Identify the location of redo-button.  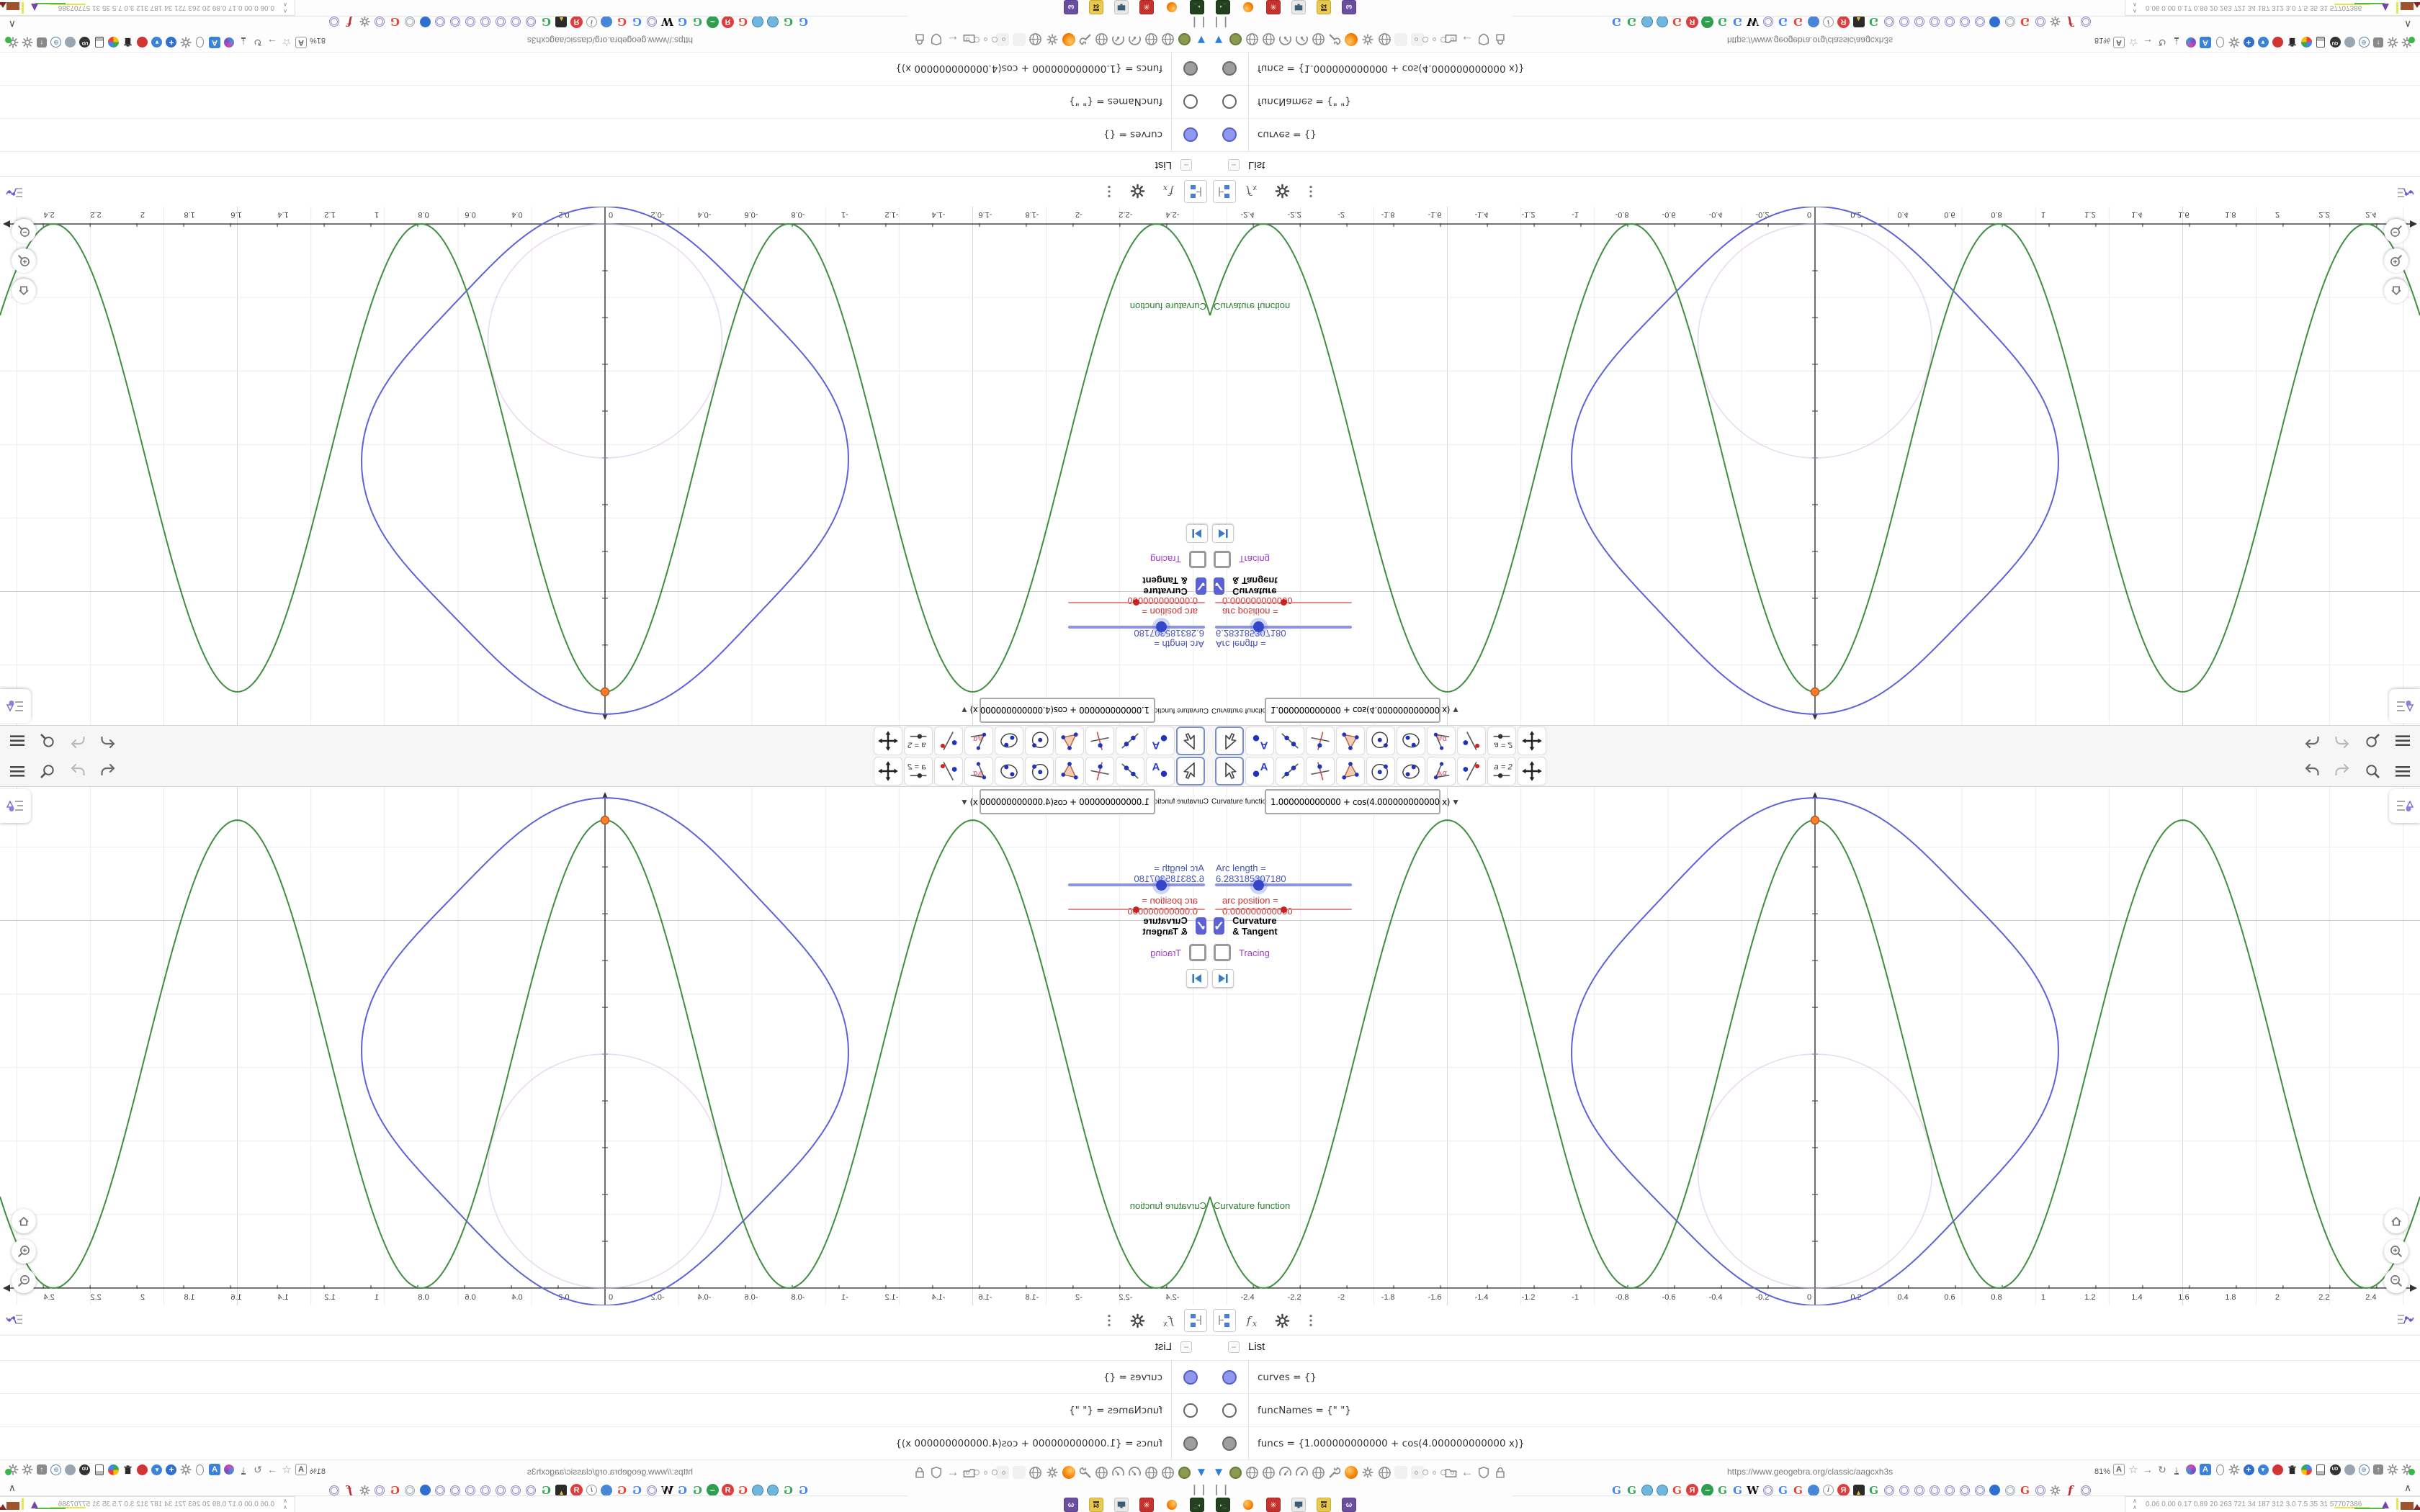
(78, 771).